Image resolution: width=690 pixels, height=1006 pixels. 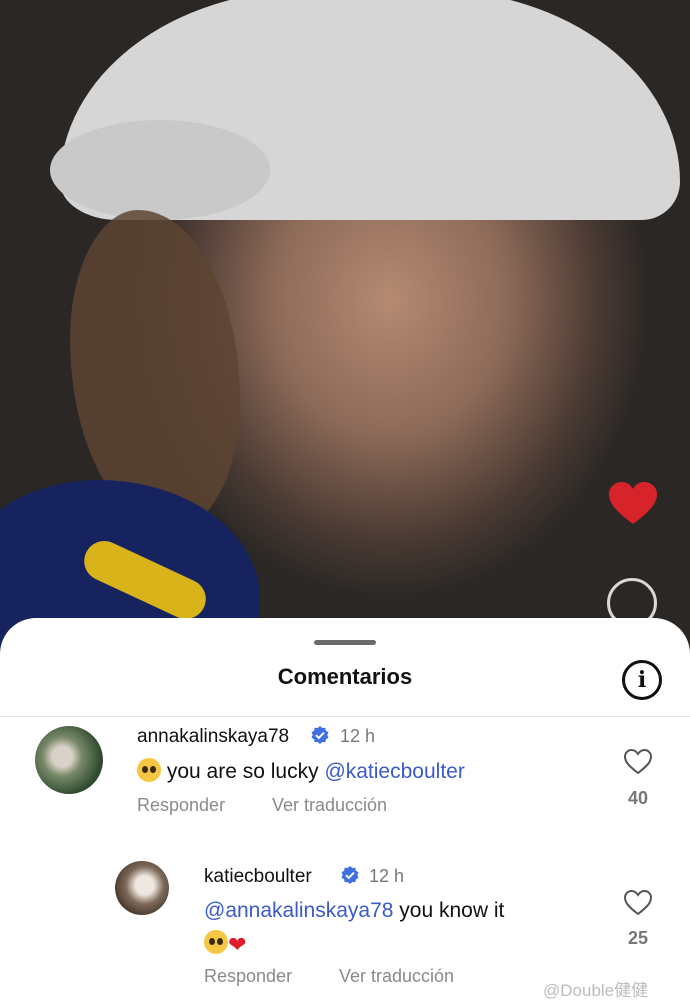 What do you see at coordinates (633, 503) in the screenshot?
I see `like-video-heart-icon` at bounding box center [633, 503].